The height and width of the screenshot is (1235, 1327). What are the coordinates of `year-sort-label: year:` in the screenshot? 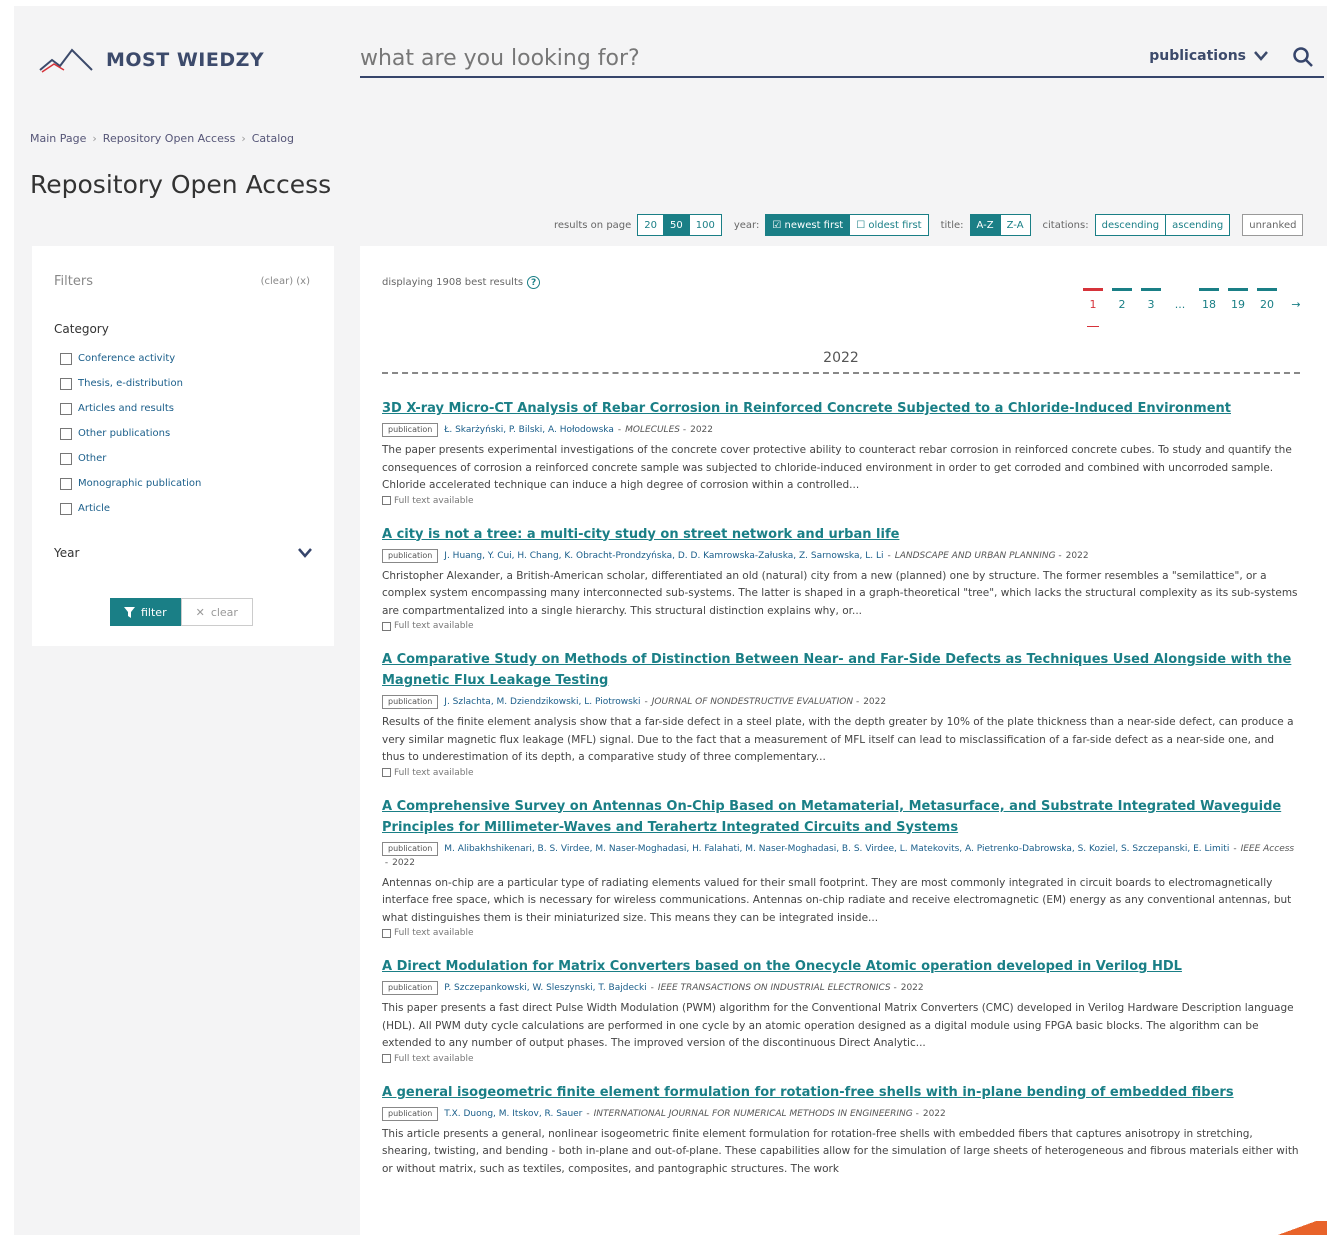 It's located at (746, 225).